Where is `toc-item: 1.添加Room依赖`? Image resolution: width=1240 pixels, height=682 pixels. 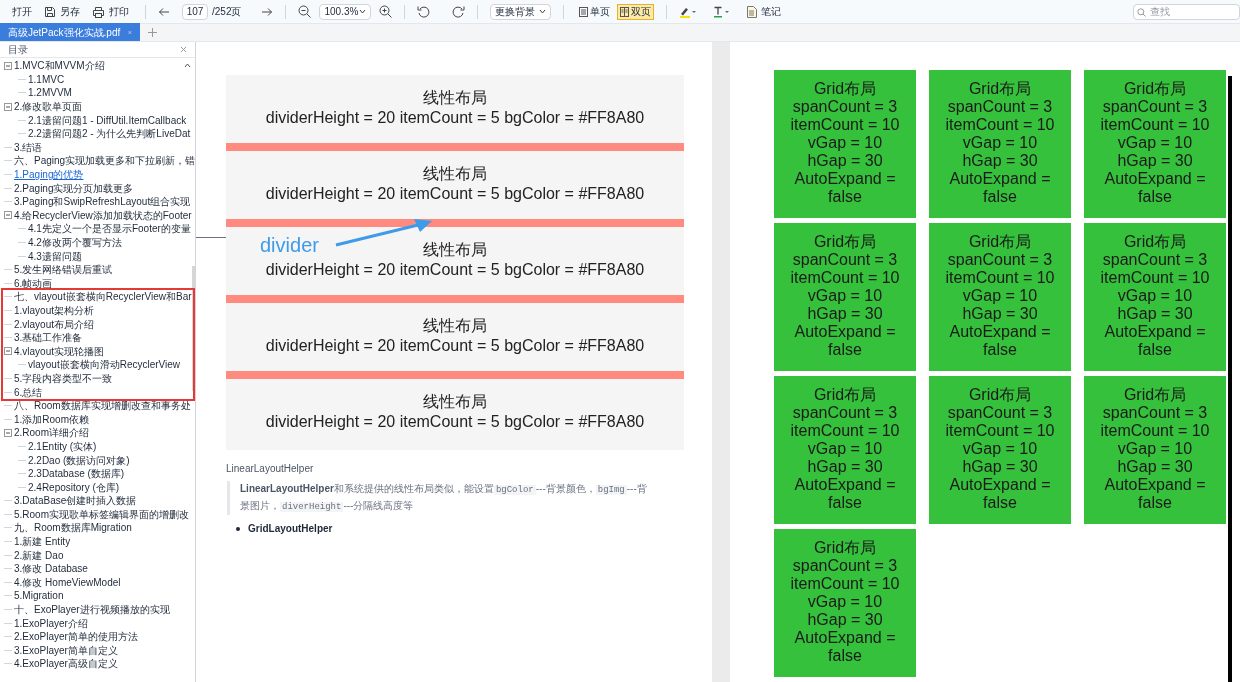
toc-item: 1.添加Room依赖 is located at coordinates (51, 419).